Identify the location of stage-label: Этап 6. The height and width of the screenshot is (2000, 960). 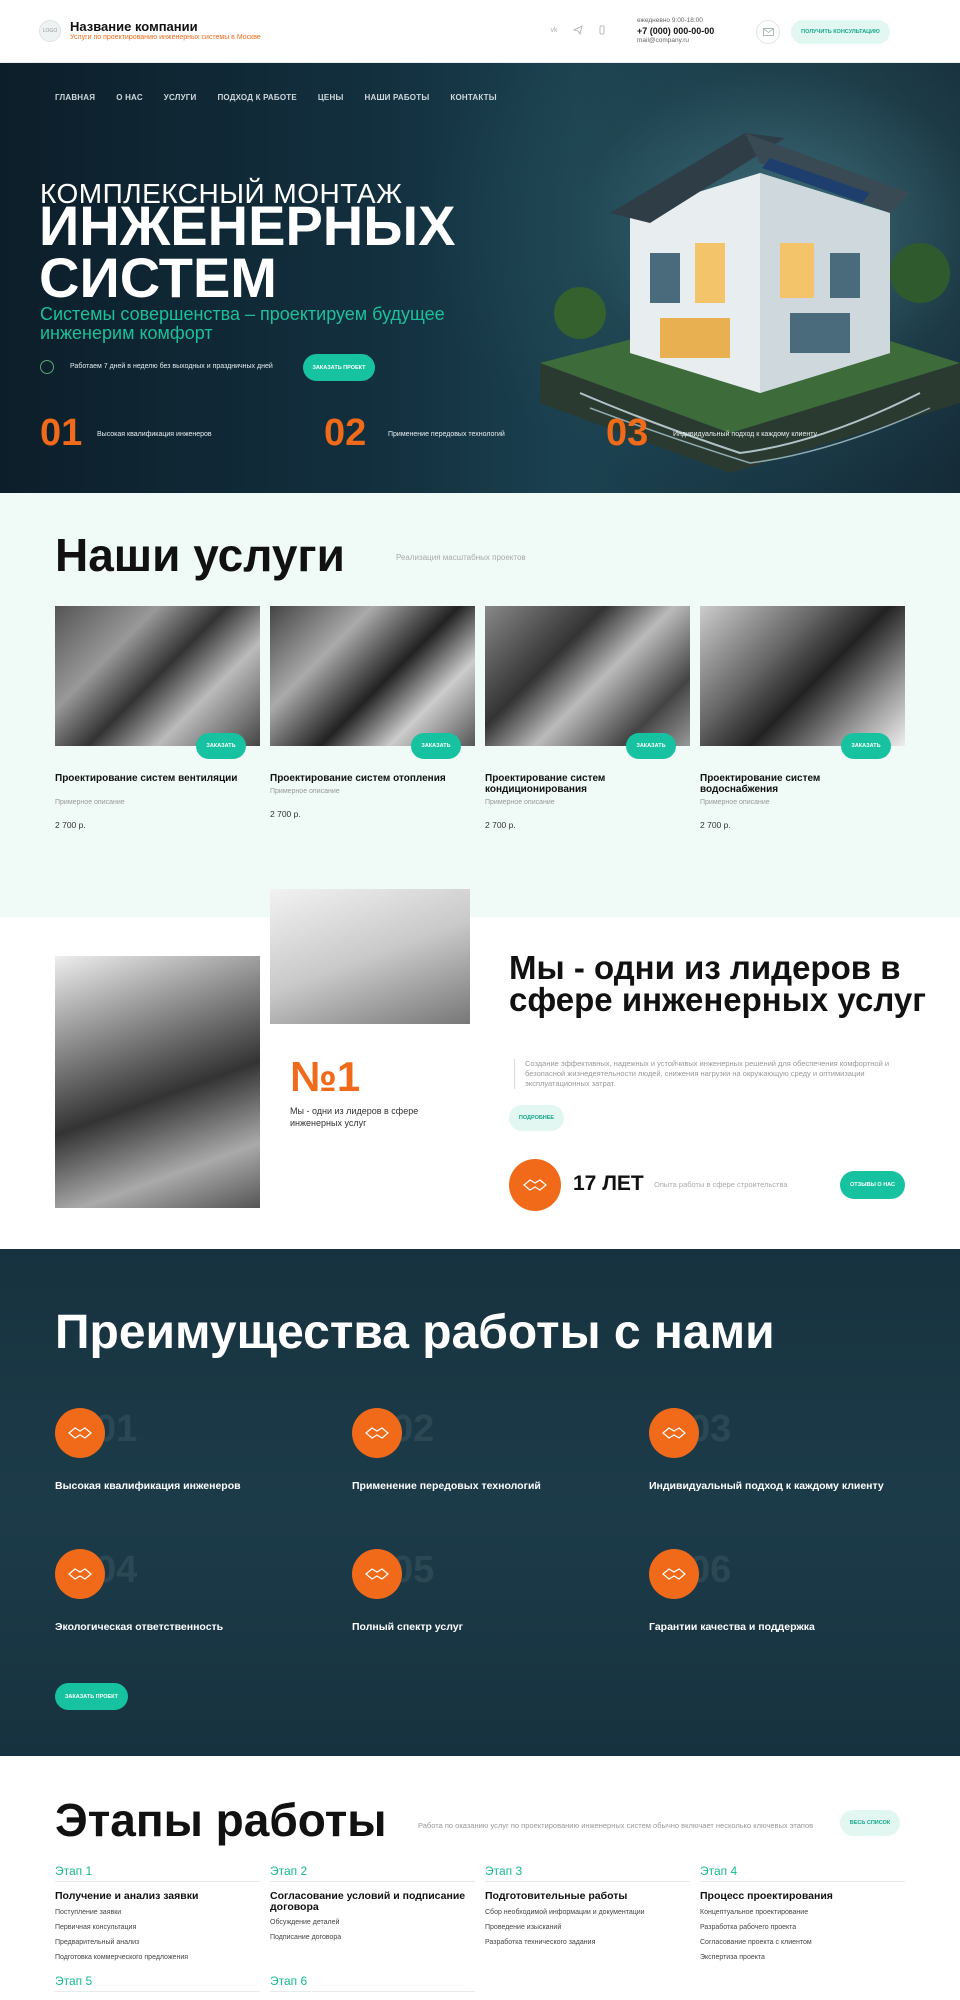
(289, 1981).